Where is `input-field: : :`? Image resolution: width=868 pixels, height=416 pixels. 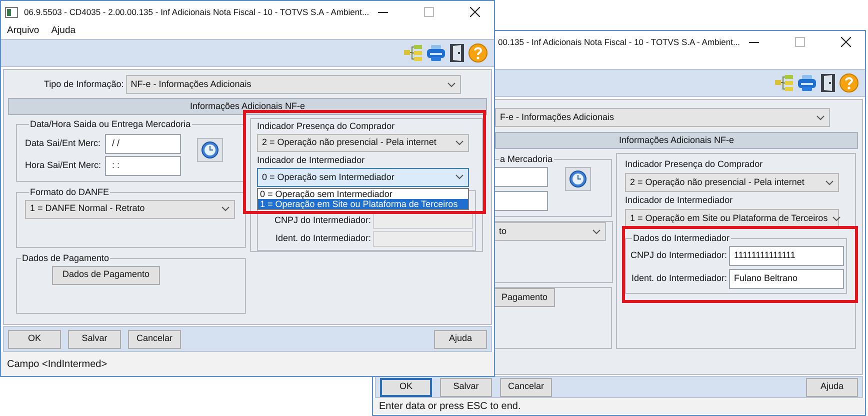
input-field: : : is located at coordinates (143, 166).